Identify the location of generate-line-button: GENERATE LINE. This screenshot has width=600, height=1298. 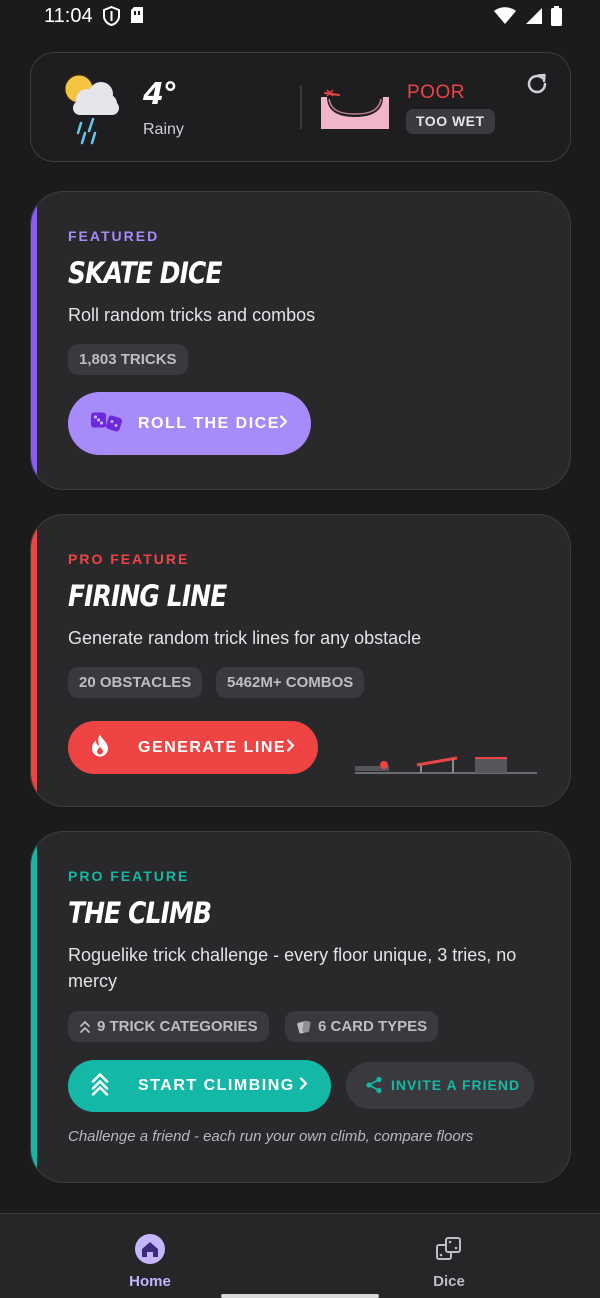
(193, 747).